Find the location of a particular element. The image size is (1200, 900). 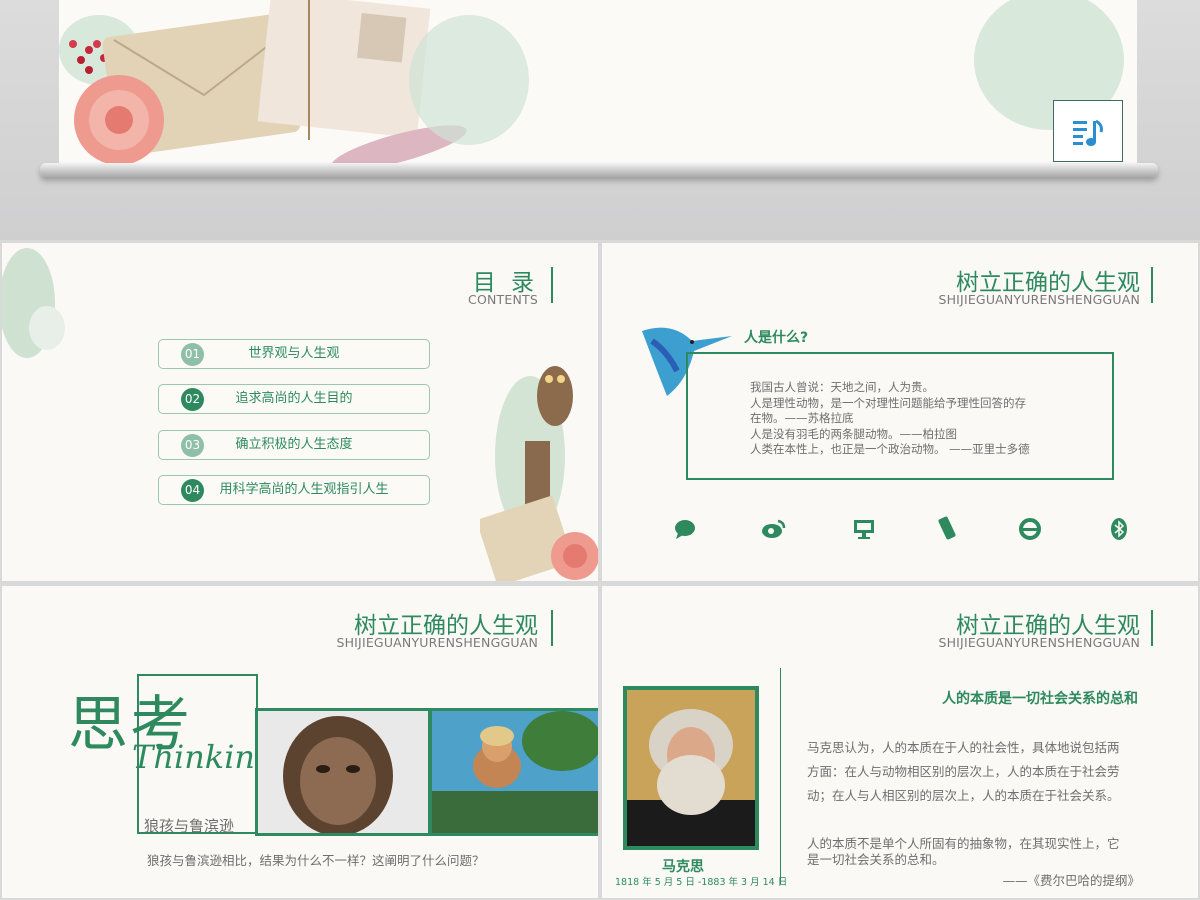

menu-item-number: 03 is located at coordinates (192, 445).